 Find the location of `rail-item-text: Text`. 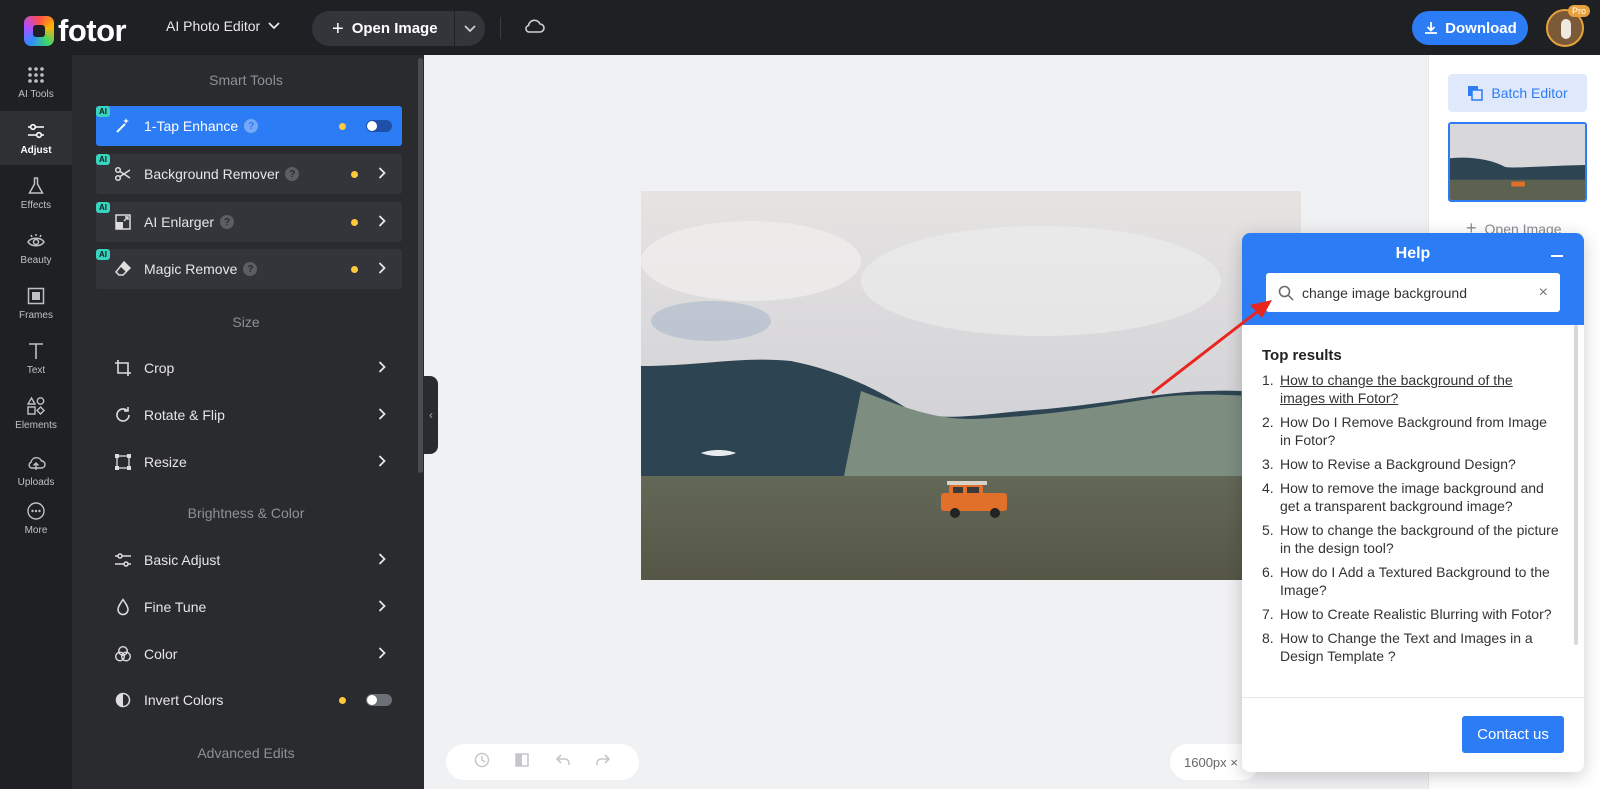

rail-item-text: Text is located at coordinates (36, 358).